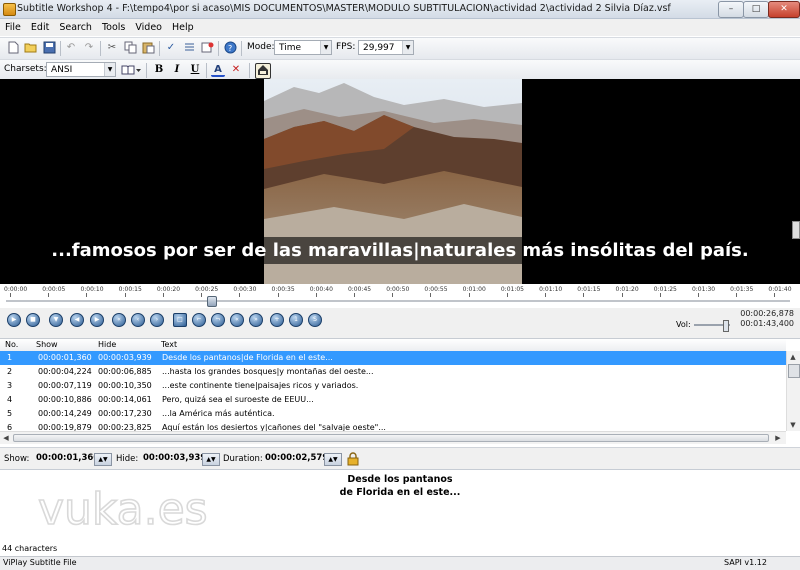 This screenshot has width=800, height=570. I want to click on start-subtitle-icon: «, so click(237, 320).